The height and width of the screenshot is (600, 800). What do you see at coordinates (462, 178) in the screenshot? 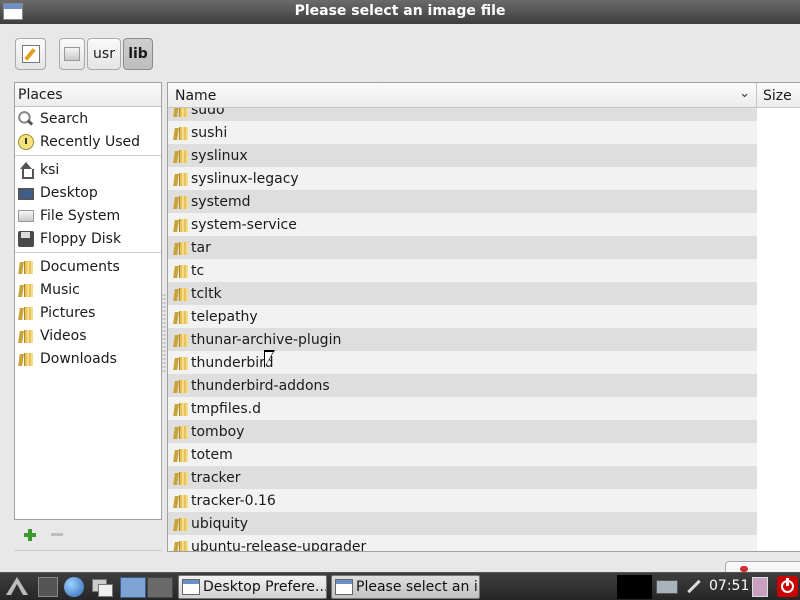
I see `file-name-cell: syslinux-legacy` at bounding box center [462, 178].